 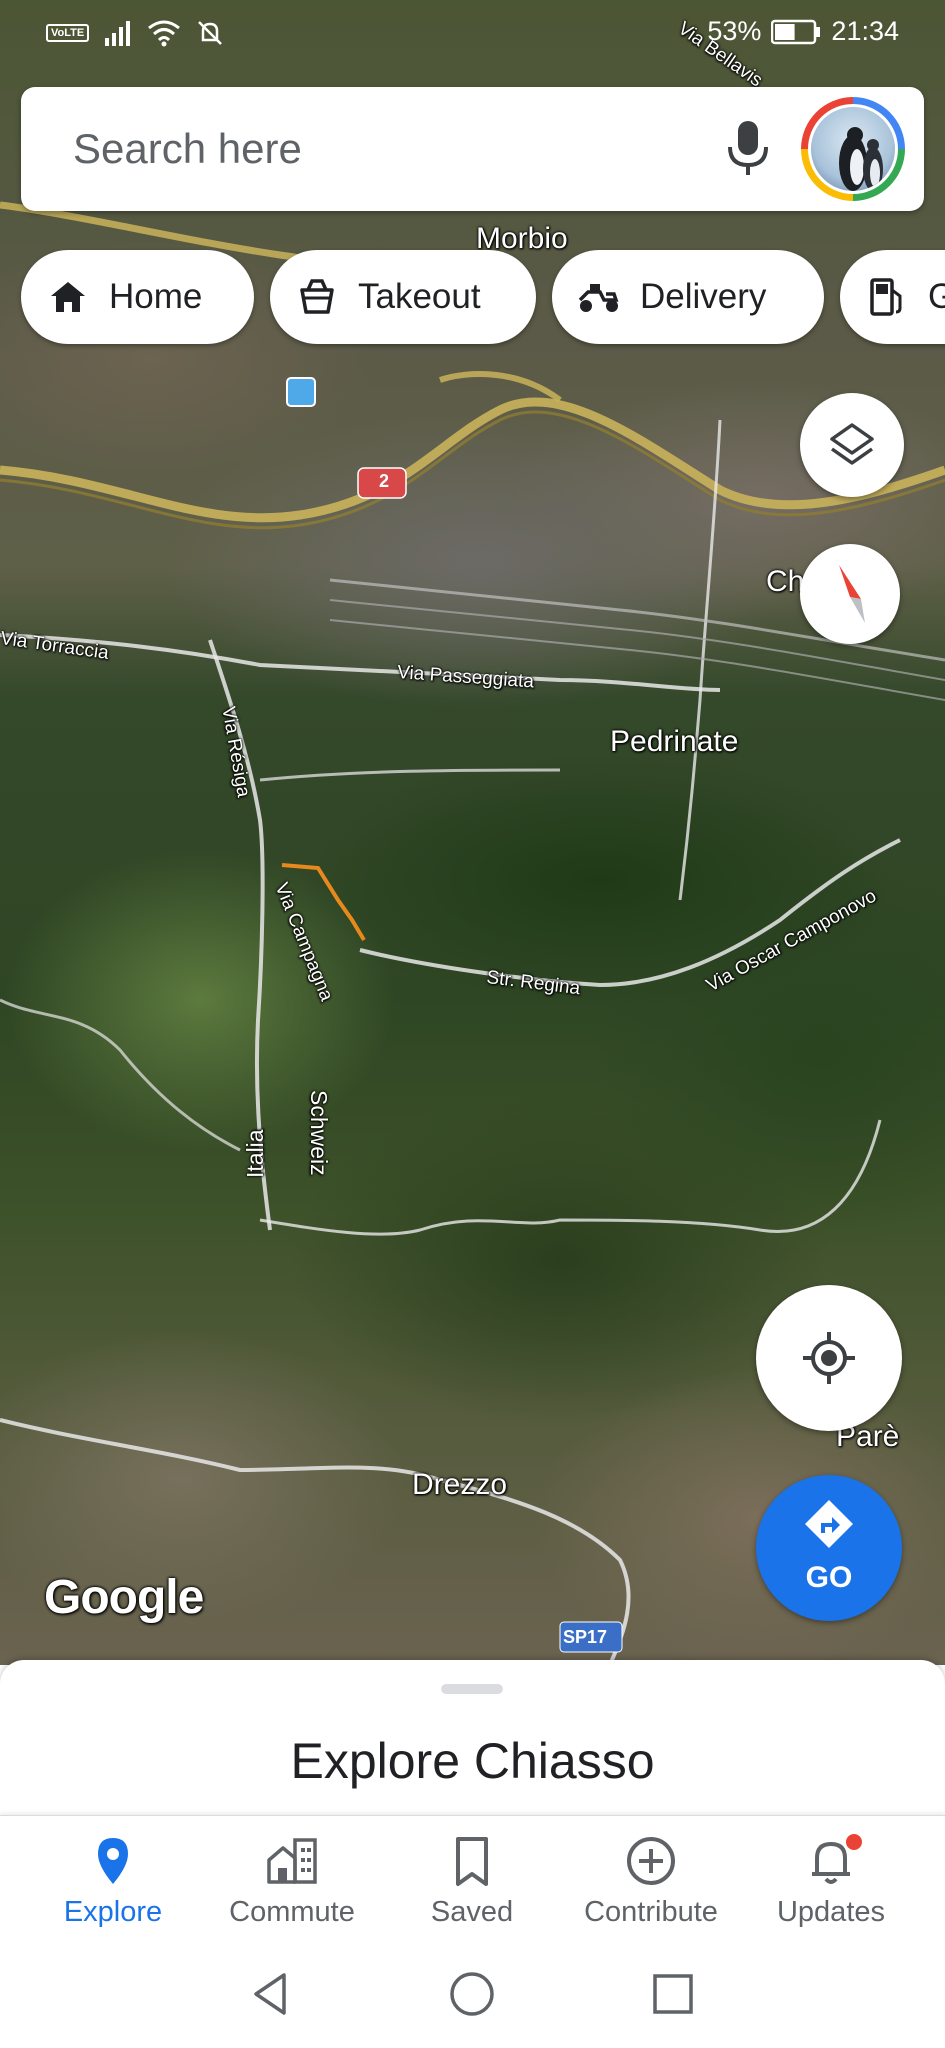 What do you see at coordinates (585, 1637) in the screenshot?
I see `sp17-shield-label: SP17` at bounding box center [585, 1637].